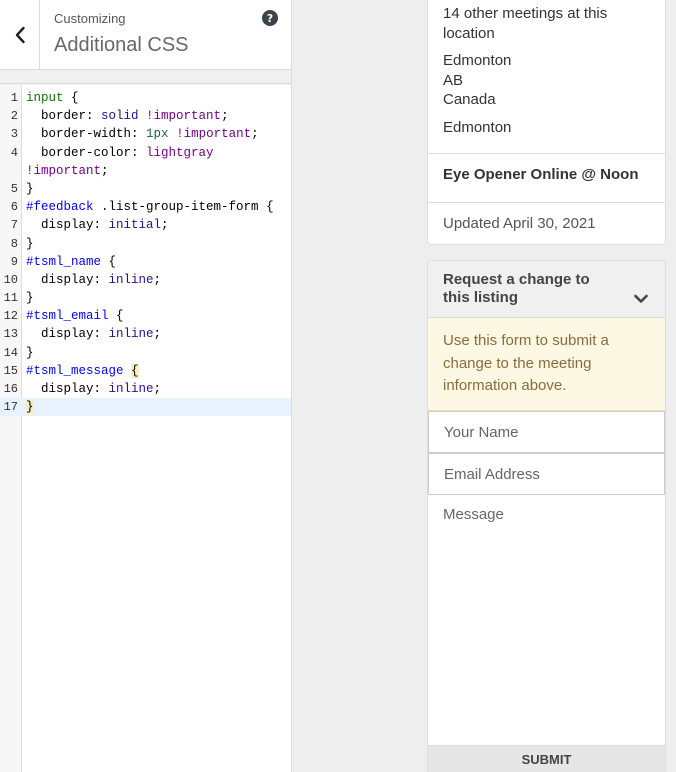 This screenshot has width=676, height=772. Describe the element at coordinates (89, 225) in the screenshot. I see `code-line: 7 display: initial;` at that location.